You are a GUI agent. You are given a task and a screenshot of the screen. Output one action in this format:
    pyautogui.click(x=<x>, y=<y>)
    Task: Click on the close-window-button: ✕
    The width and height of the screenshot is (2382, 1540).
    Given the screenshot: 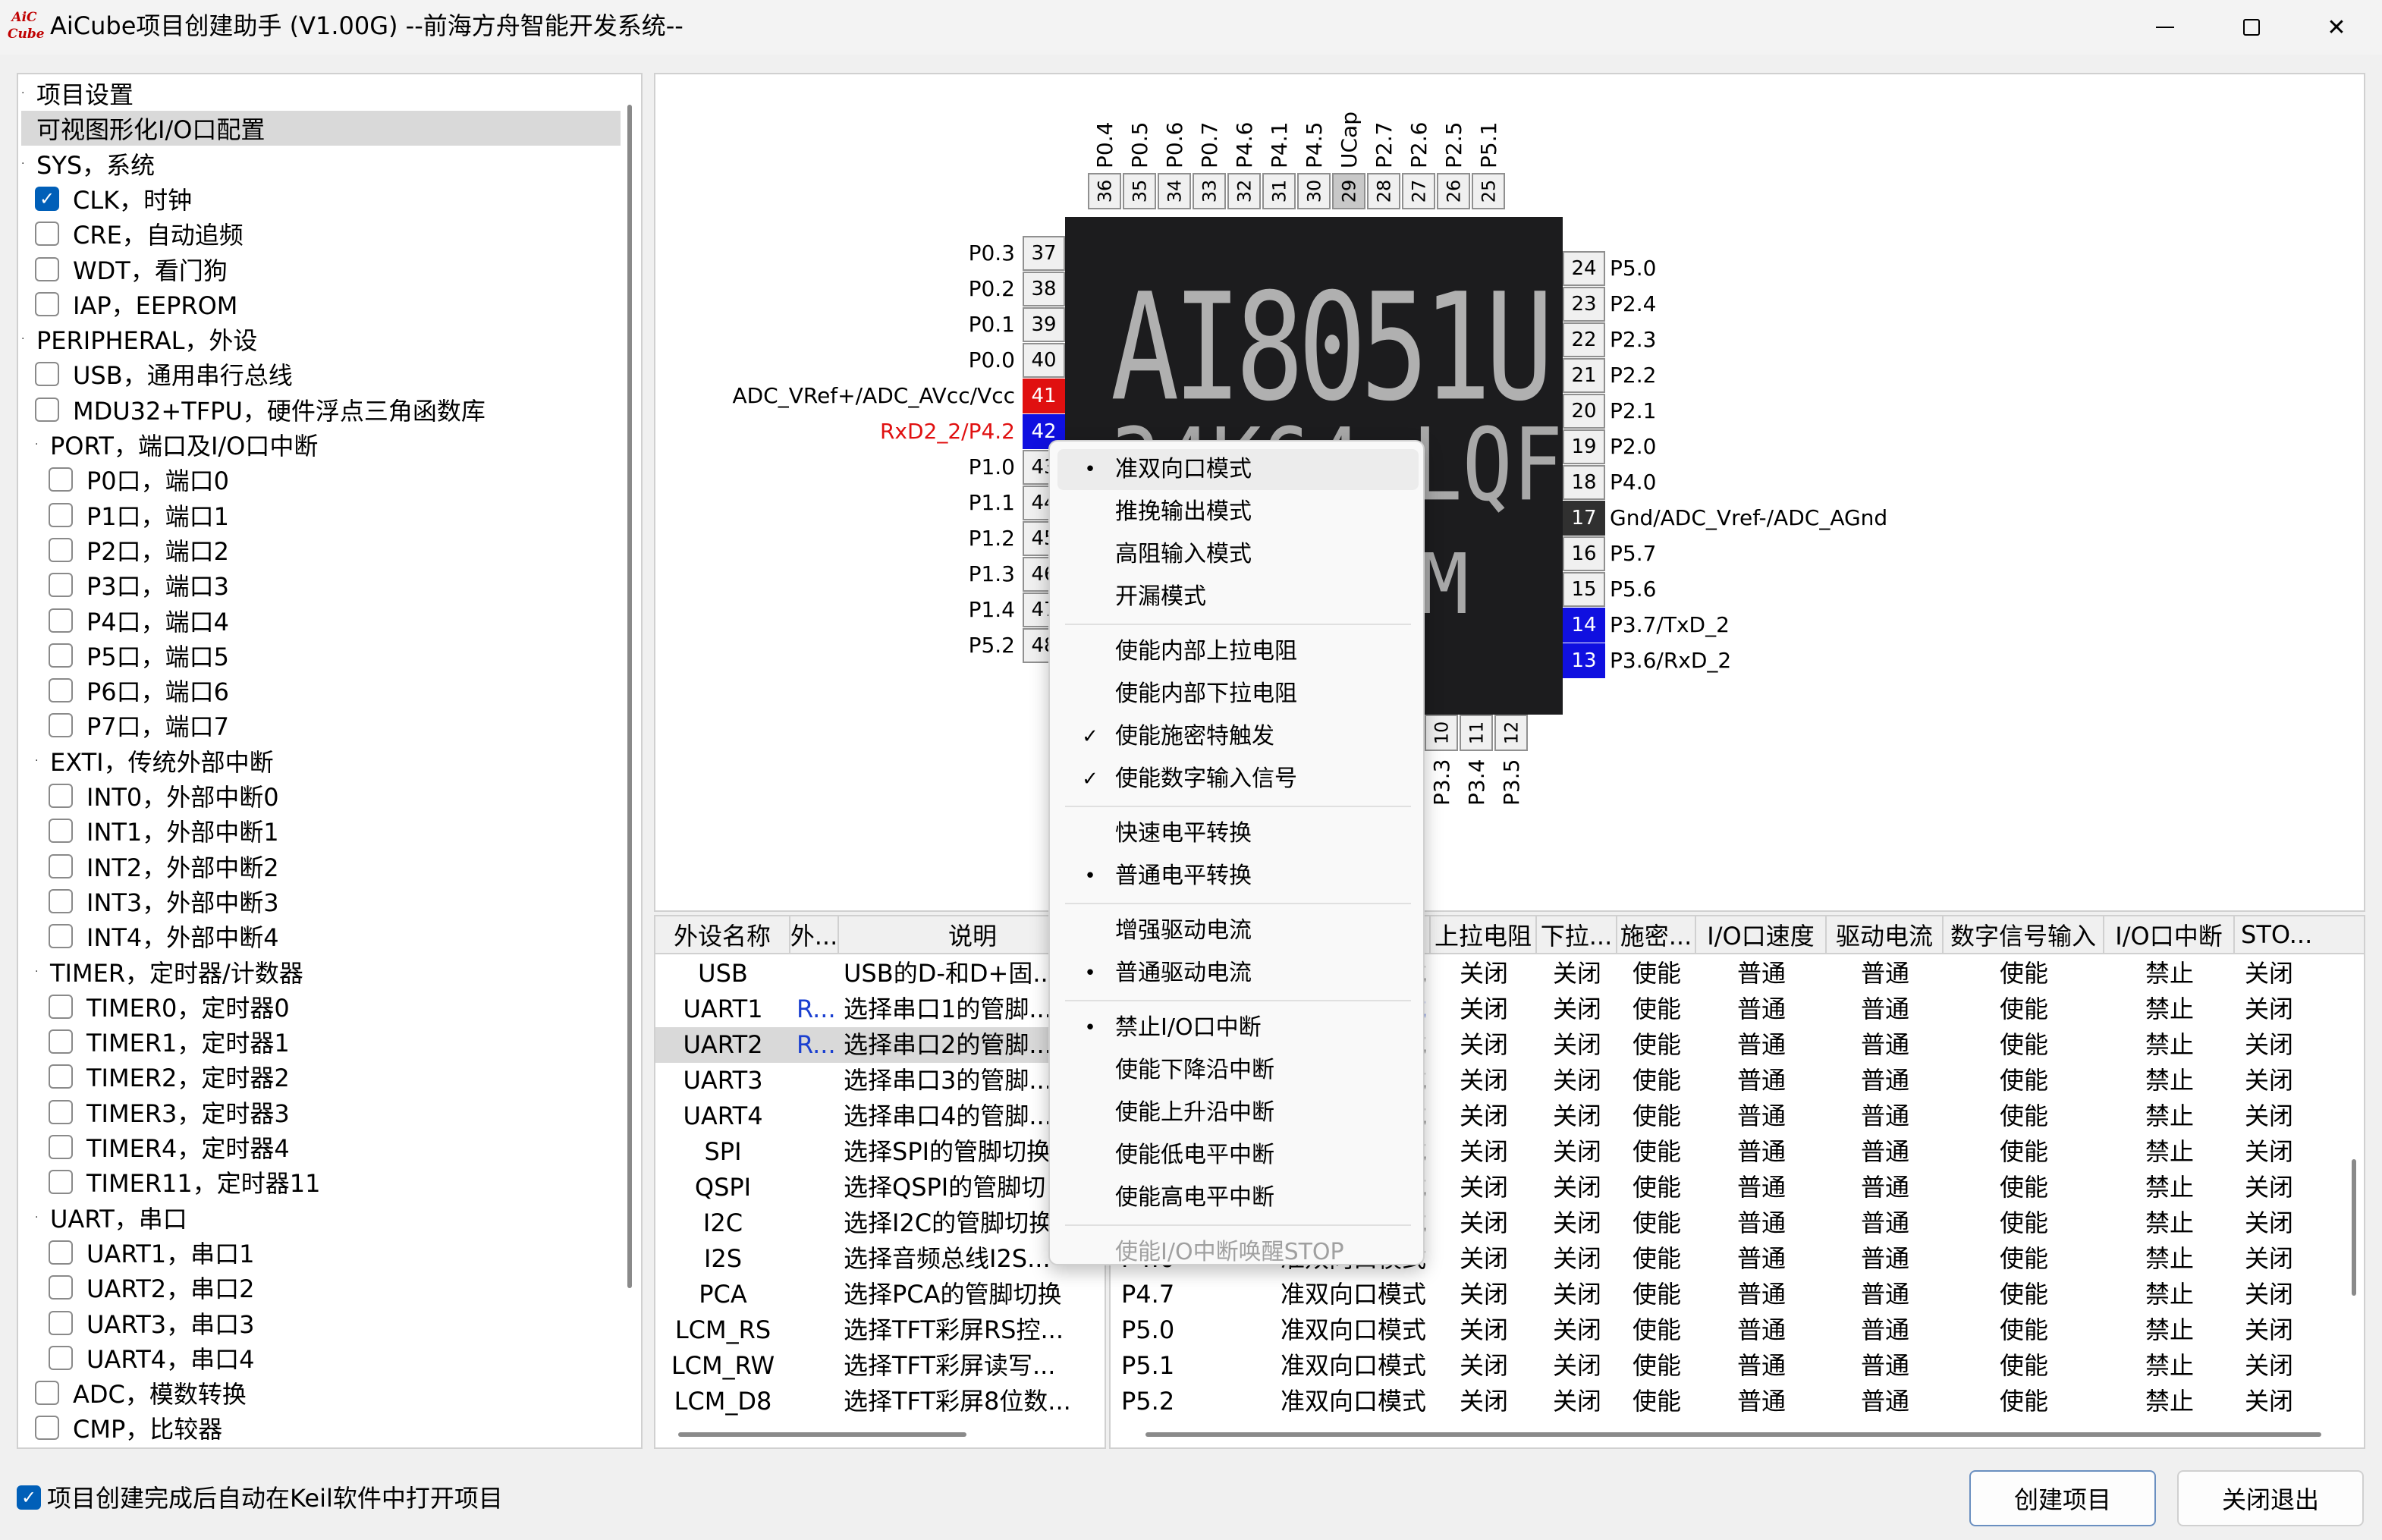 What is the action you would take?
    pyautogui.click(x=2336, y=27)
    